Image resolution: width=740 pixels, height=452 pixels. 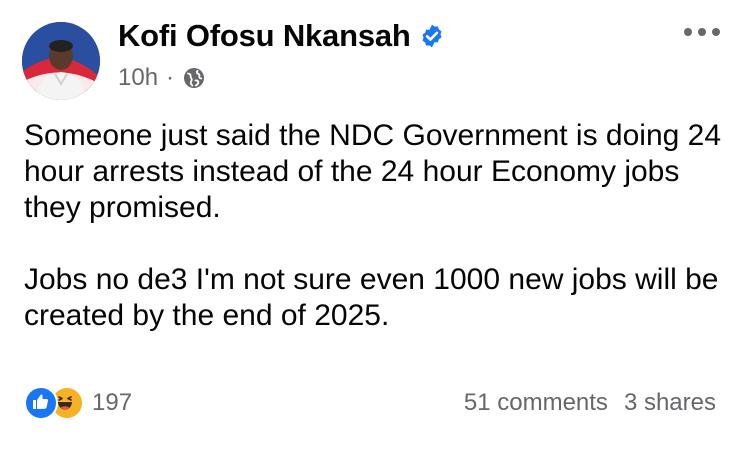 What do you see at coordinates (432, 36) in the screenshot?
I see `verified-badge-icon` at bounding box center [432, 36].